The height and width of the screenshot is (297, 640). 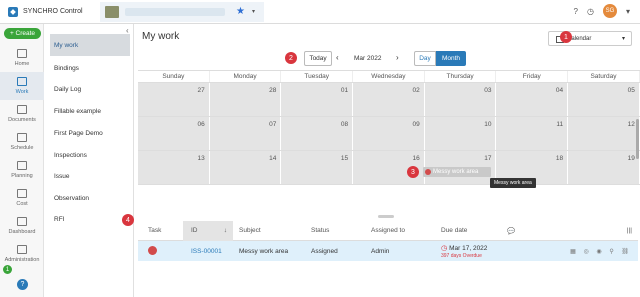 What do you see at coordinates (174, 76) in the screenshot?
I see `weekday-label: Sunday` at bounding box center [174, 76].